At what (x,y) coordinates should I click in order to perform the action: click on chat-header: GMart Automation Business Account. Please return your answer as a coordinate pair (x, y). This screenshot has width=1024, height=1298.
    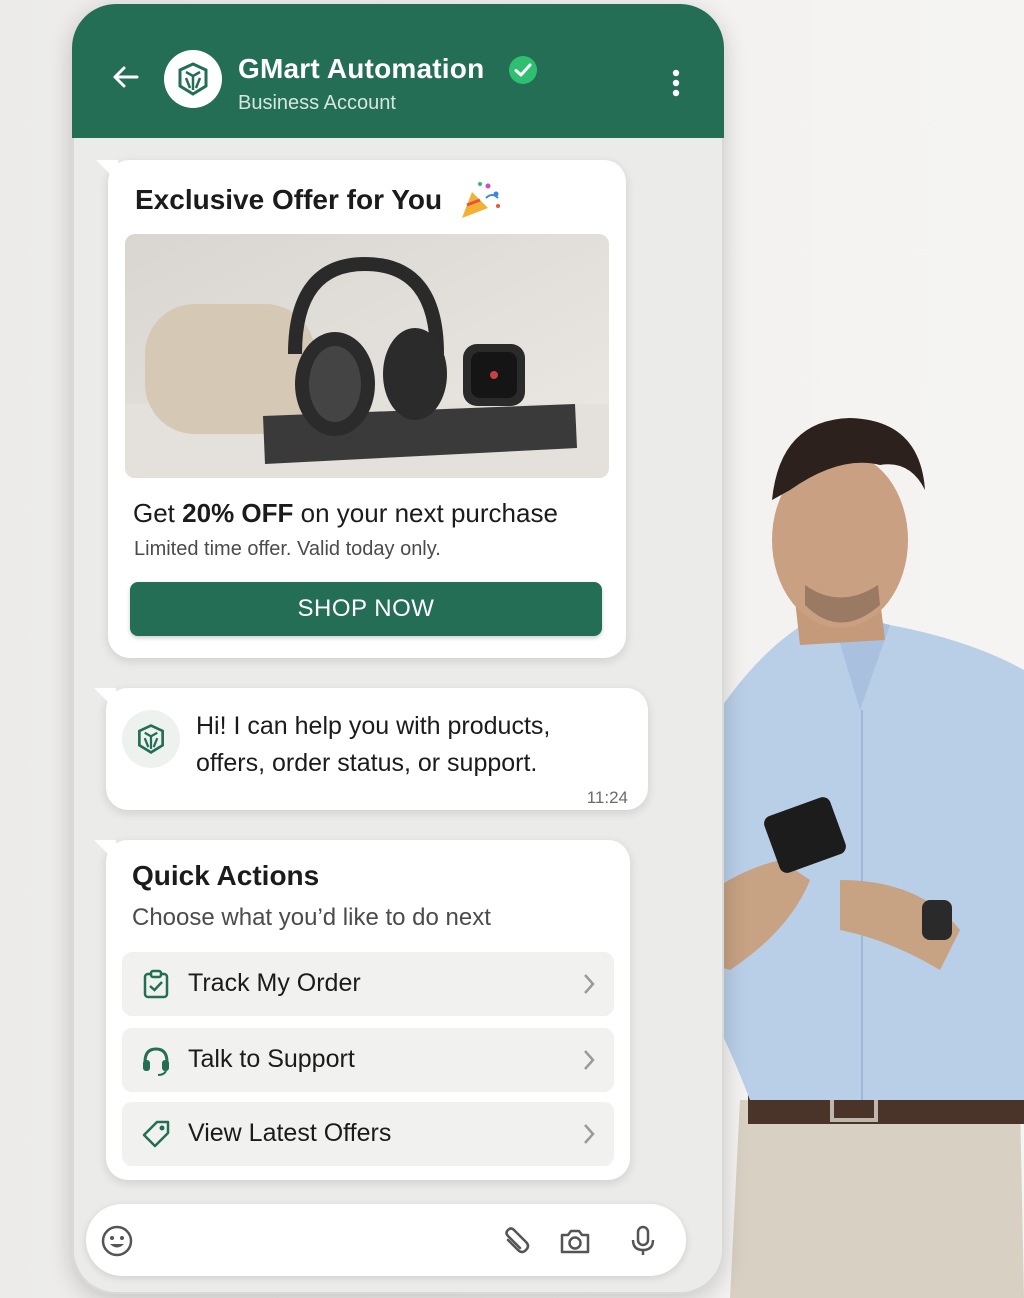
    Looking at the image, I should click on (398, 71).